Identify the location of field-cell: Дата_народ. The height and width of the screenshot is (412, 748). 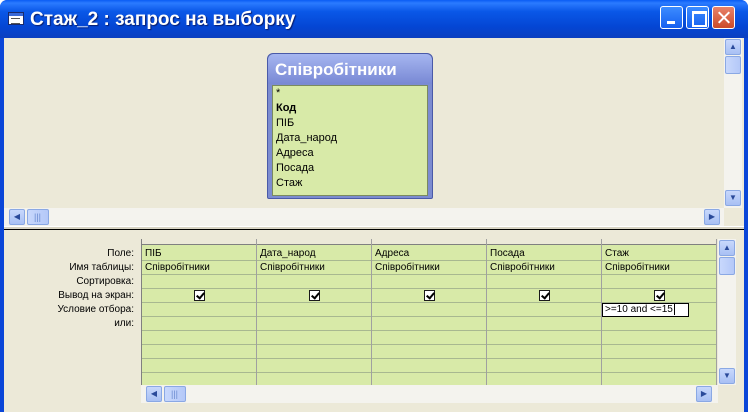
(314, 254).